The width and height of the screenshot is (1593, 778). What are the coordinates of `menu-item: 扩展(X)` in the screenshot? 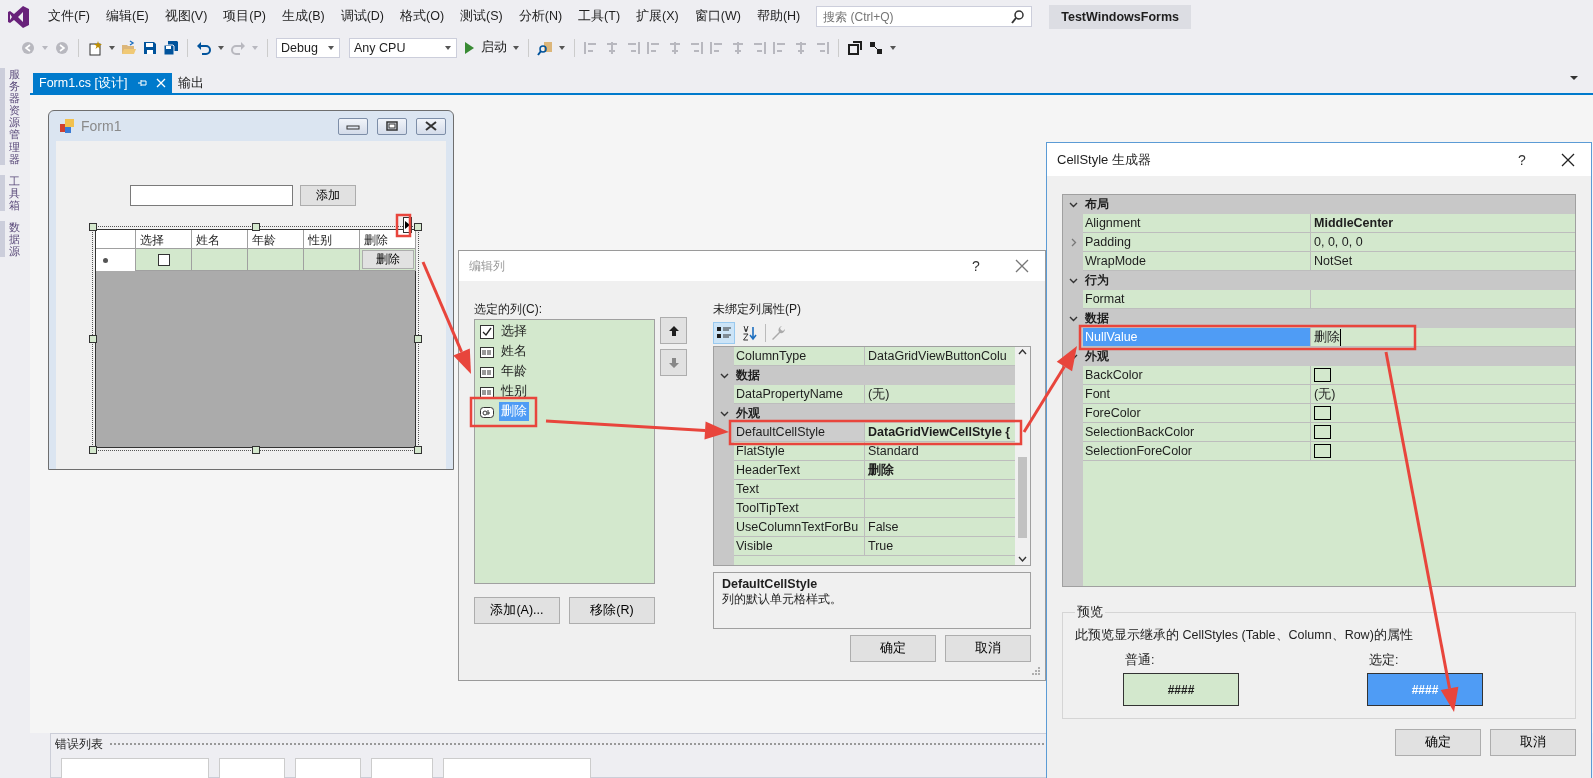 It's located at (657, 16).